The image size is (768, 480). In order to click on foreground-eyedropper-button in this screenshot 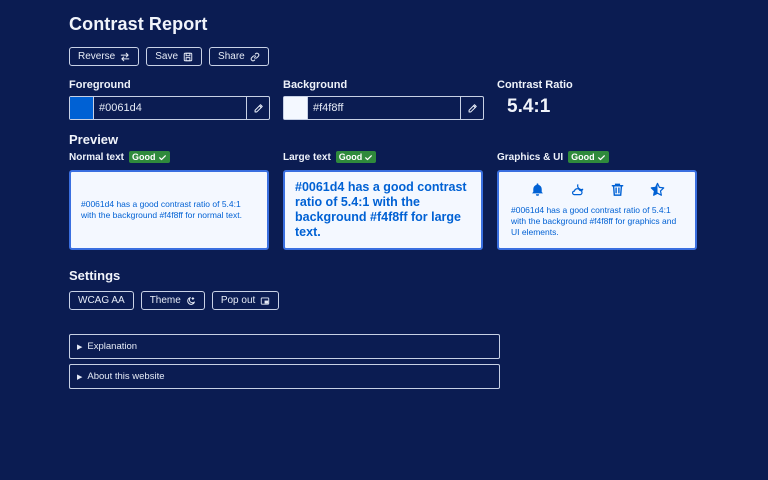, I will do `click(257, 108)`.